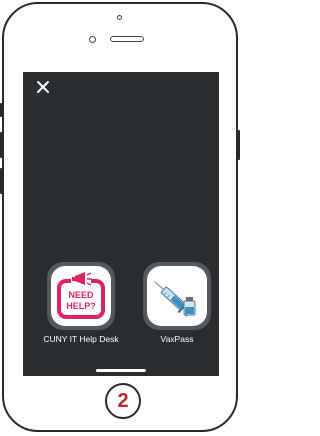  I want to click on step-number: 2, so click(123, 401).